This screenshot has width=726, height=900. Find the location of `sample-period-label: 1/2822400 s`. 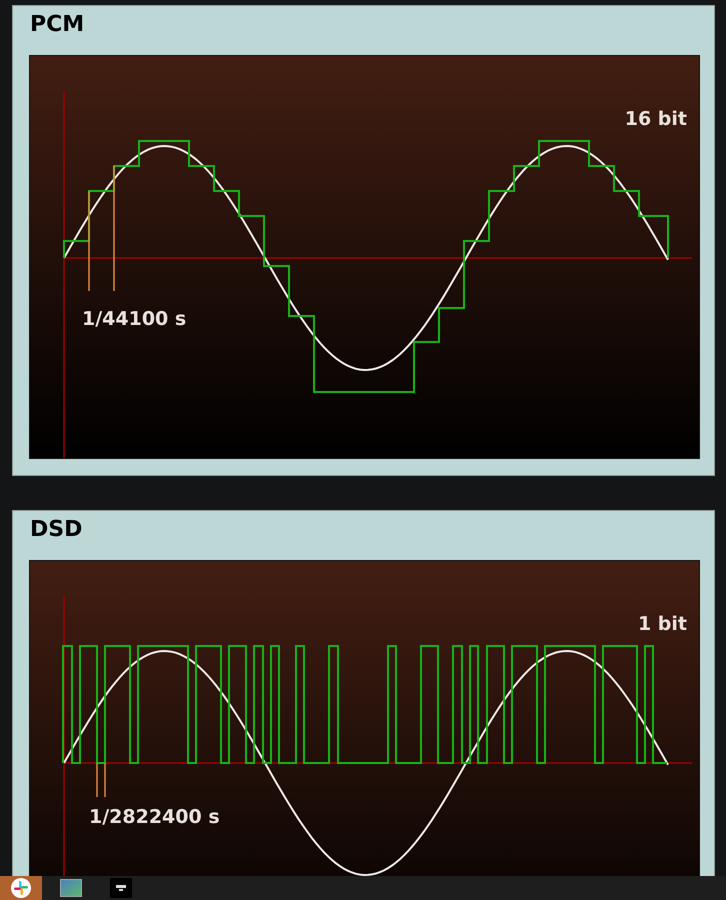

sample-period-label: 1/2822400 s is located at coordinates (154, 817).